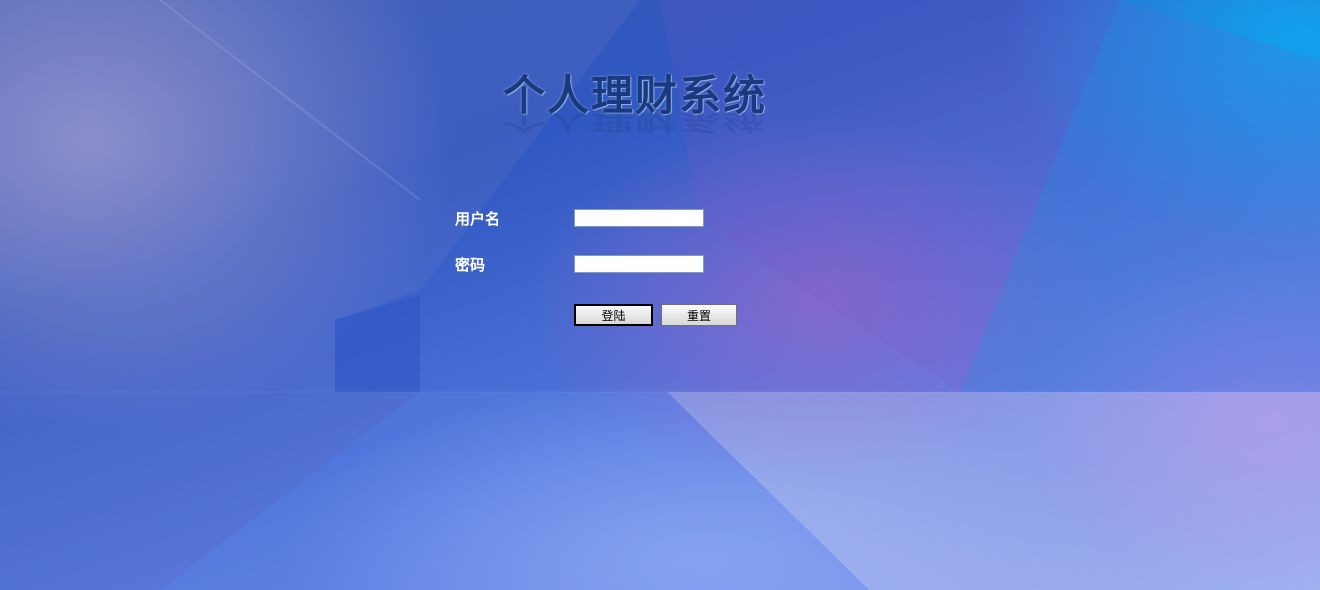 The height and width of the screenshot is (590, 1320). What do you see at coordinates (699, 315) in the screenshot?
I see `reset-button: 重置` at bounding box center [699, 315].